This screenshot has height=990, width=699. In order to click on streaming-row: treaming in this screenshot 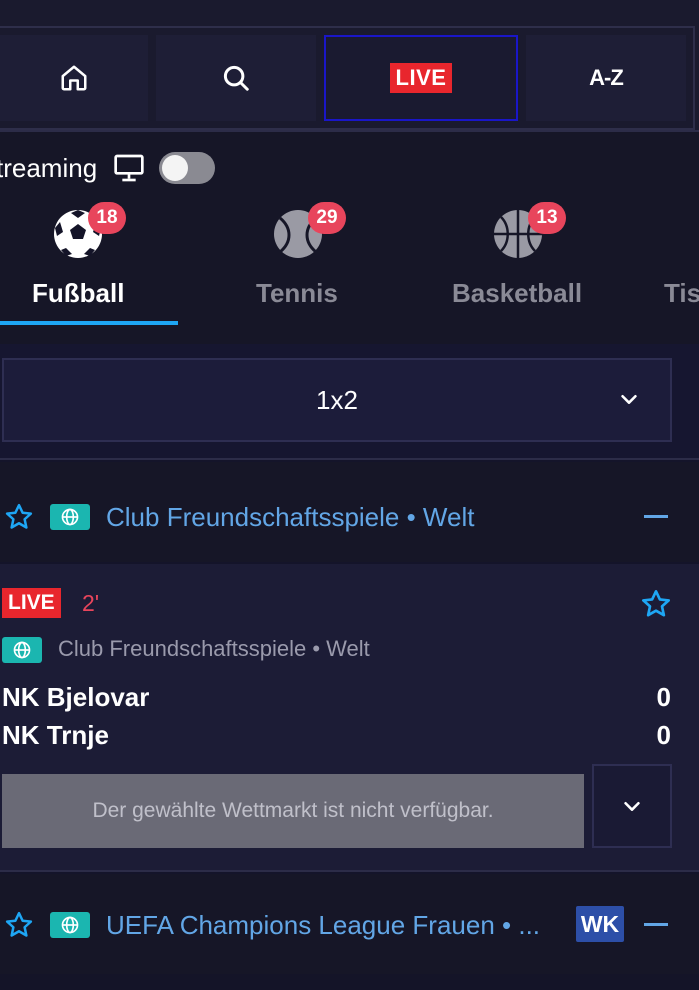, I will do `click(108, 168)`.